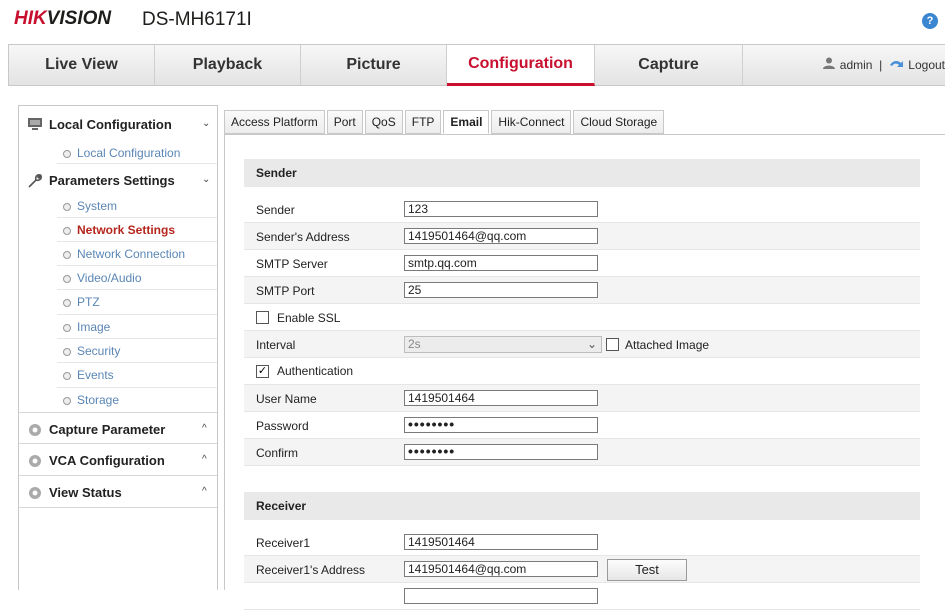 This screenshot has height=610, width=945. Describe the element at coordinates (121, 153) in the screenshot. I see `sidebar-item-local-configuration: Local Configuration` at that location.